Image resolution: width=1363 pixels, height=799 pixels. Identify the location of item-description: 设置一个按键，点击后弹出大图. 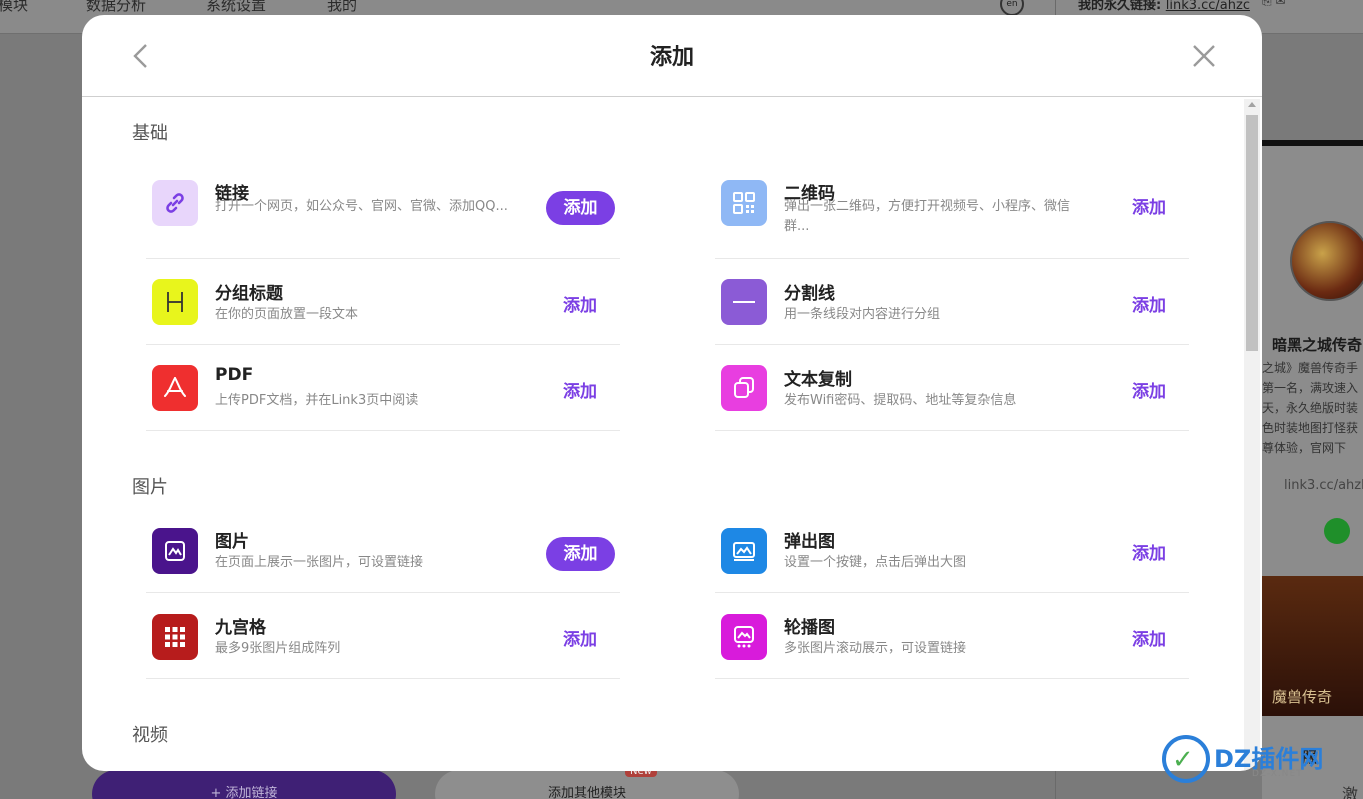
(875, 562).